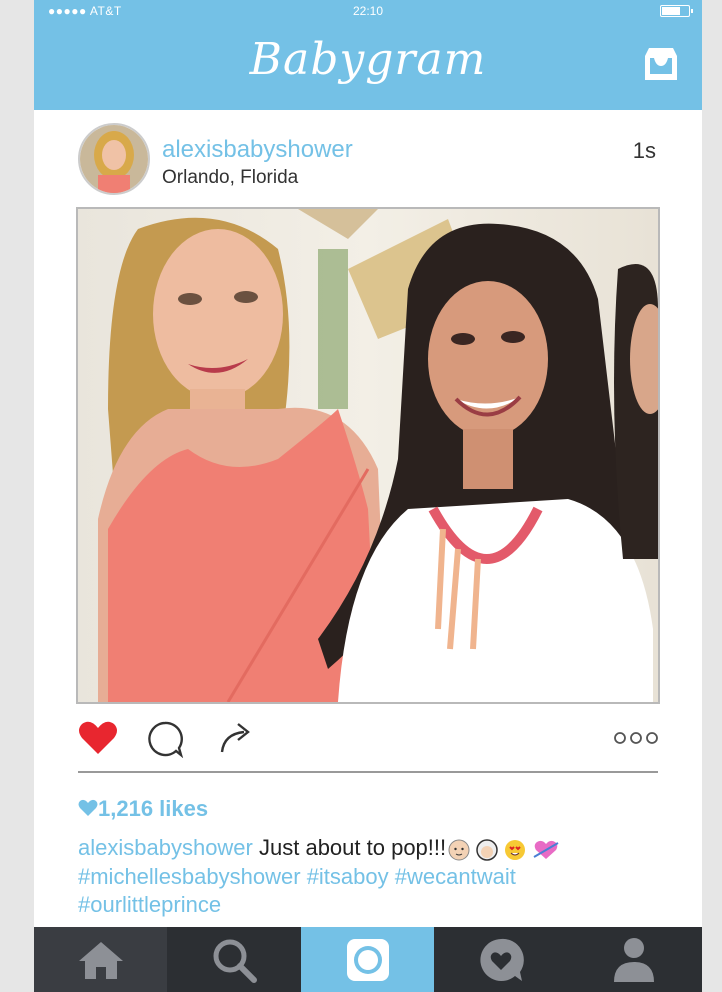 The image size is (722, 992). Describe the element at coordinates (644, 150) in the screenshot. I see `post-time: 1s` at that location.